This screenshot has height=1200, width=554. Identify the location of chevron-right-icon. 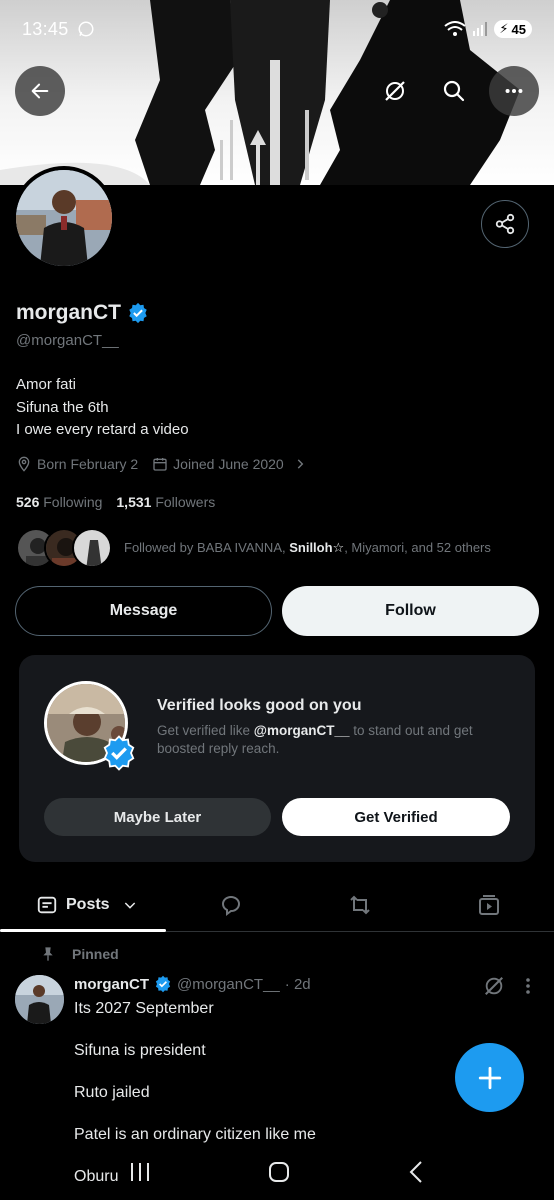
(300, 464).